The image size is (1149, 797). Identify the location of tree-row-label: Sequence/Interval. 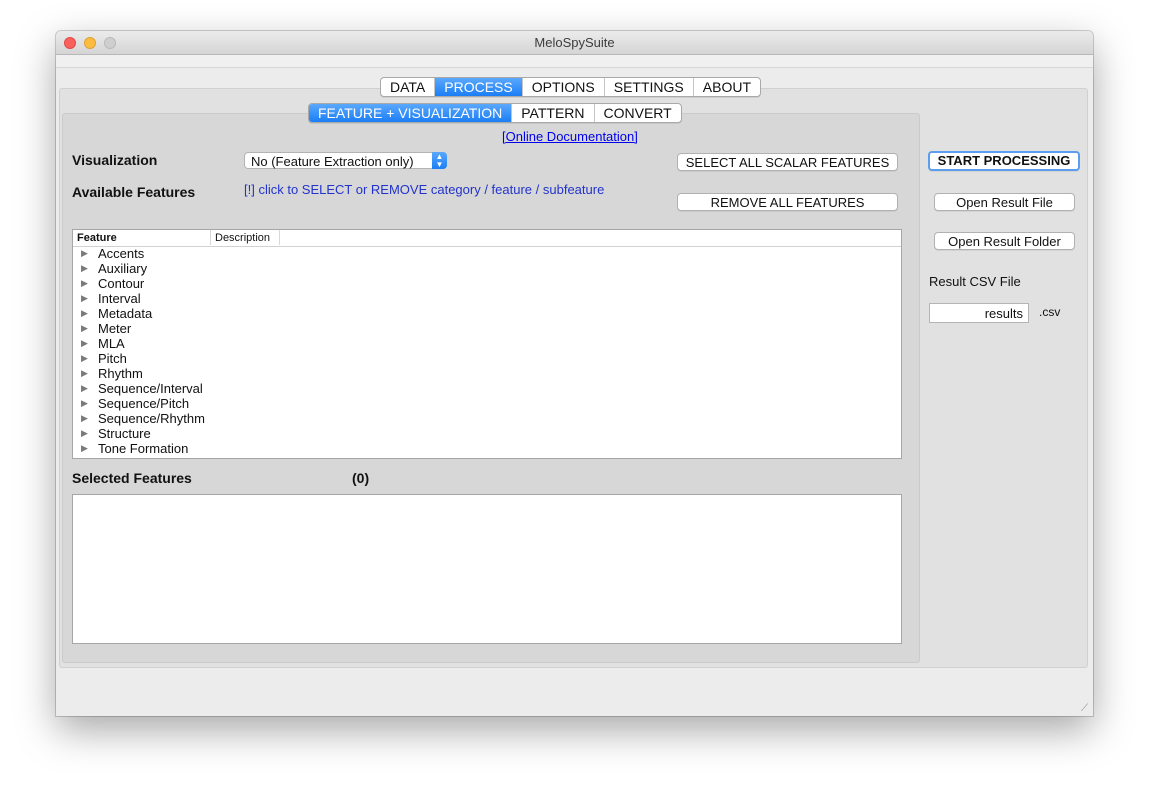
(150, 388).